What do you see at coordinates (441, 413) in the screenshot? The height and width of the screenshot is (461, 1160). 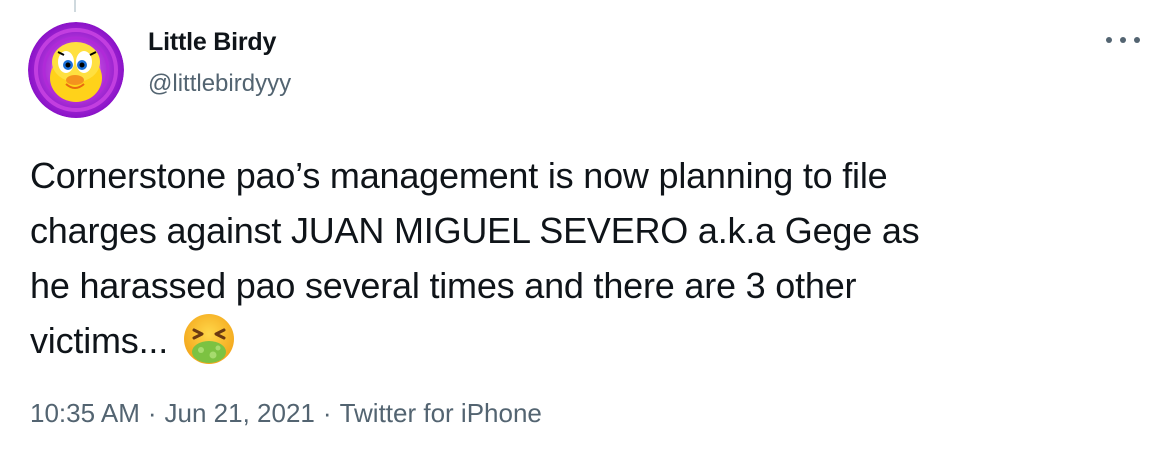 I see `tweet-source: Twitter for iPhone` at bounding box center [441, 413].